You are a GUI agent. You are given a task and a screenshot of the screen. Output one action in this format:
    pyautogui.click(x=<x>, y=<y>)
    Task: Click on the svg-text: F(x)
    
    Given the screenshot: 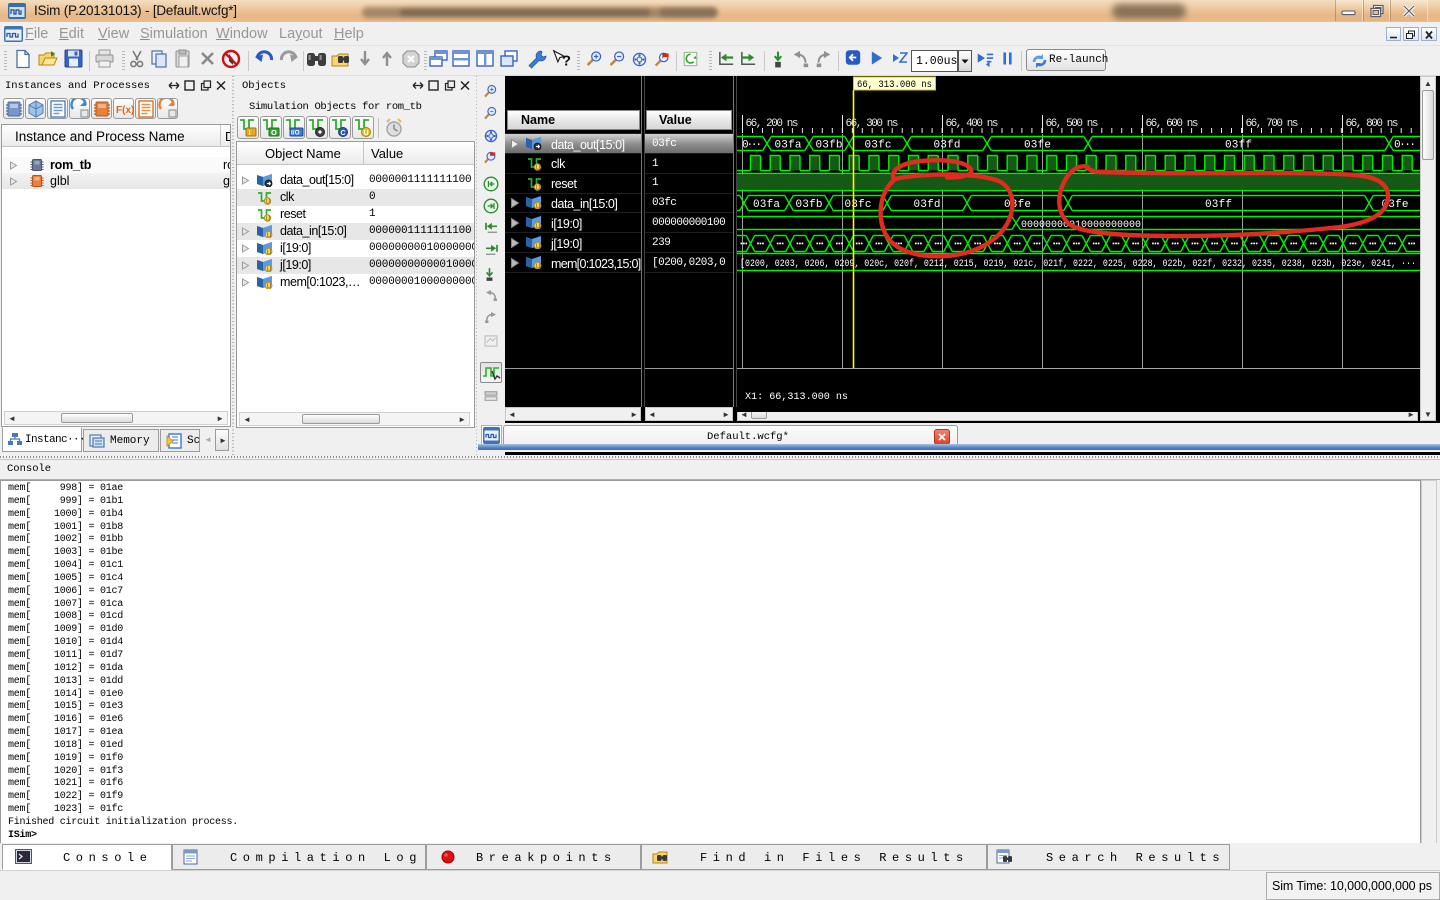 What is the action you would take?
    pyautogui.click(x=125, y=110)
    